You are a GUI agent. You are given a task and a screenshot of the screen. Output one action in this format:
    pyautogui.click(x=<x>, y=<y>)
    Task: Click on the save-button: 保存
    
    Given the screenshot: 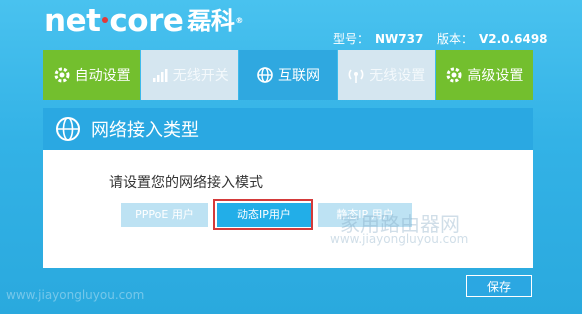 What is the action you would take?
    pyautogui.click(x=499, y=286)
    